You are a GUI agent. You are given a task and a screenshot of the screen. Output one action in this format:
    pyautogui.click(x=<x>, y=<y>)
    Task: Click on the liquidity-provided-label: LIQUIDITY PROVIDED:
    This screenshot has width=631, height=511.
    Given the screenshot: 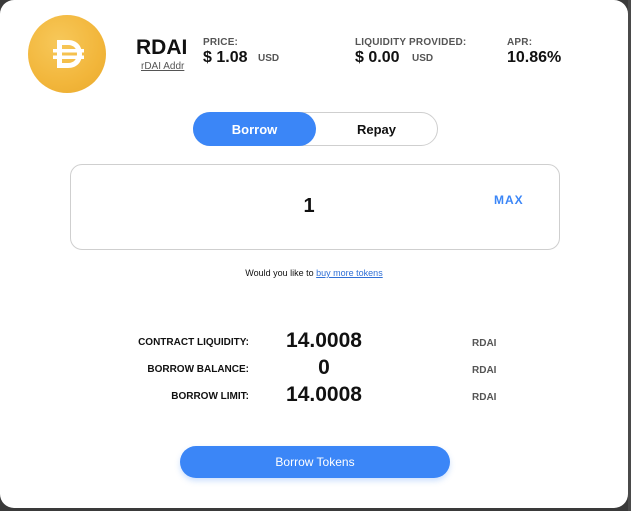 What is the action you would take?
    pyautogui.click(x=411, y=42)
    